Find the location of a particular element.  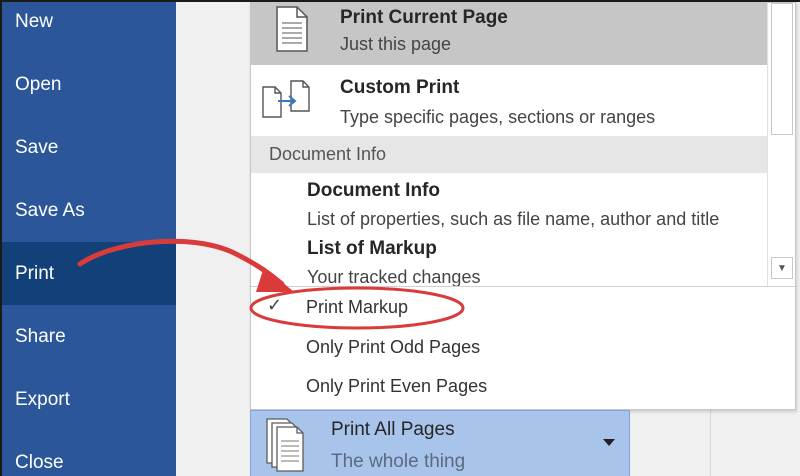

option-print-current-page: Print Current Page Just this page is located at coordinates (509, 34).